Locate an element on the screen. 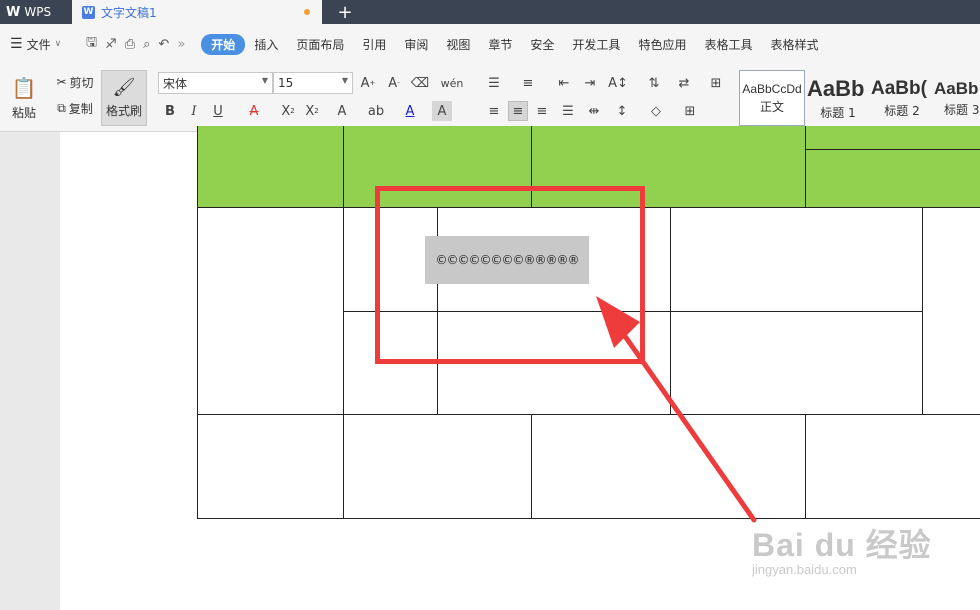 The width and height of the screenshot is (980, 610). tab-table-tools: 表格工具 is located at coordinates (728, 44).